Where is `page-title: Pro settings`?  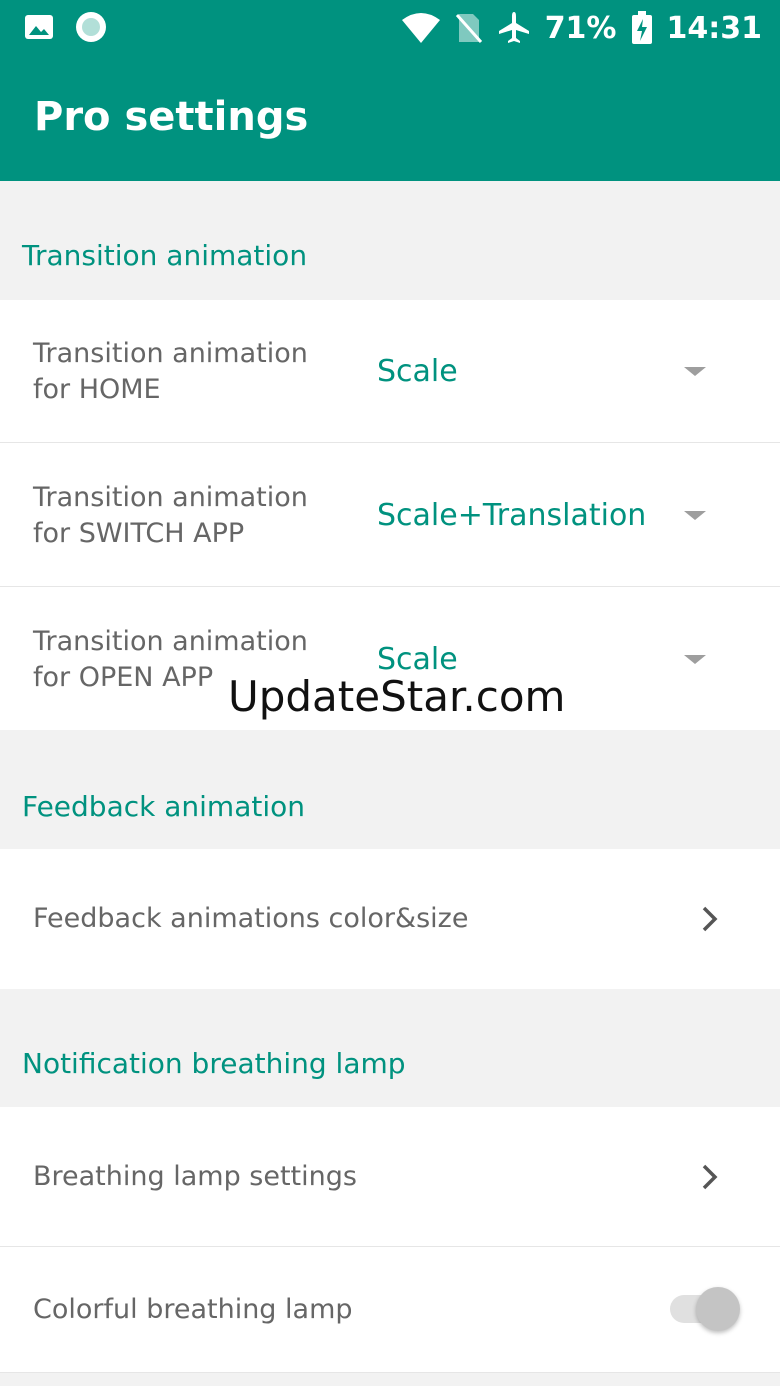 page-title: Pro settings is located at coordinates (171, 117).